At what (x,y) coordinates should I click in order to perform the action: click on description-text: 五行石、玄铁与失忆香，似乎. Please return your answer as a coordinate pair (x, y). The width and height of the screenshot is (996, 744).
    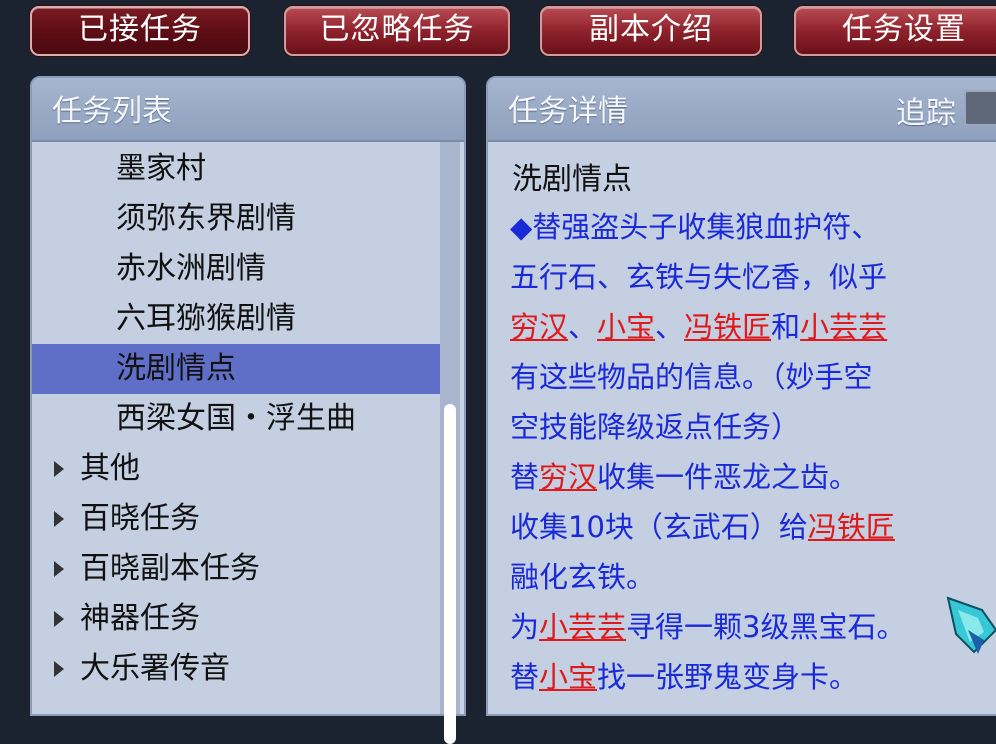
    Looking at the image, I should click on (699, 277).